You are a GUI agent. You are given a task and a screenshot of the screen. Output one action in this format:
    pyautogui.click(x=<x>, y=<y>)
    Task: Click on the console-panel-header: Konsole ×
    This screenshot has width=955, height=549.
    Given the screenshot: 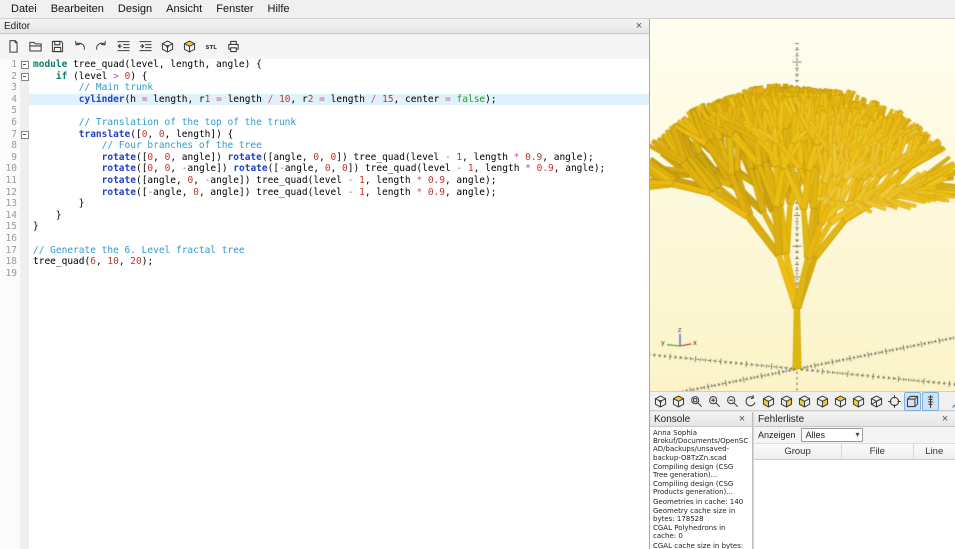 What is the action you would take?
    pyautogui.click(x=701, y=419)
    